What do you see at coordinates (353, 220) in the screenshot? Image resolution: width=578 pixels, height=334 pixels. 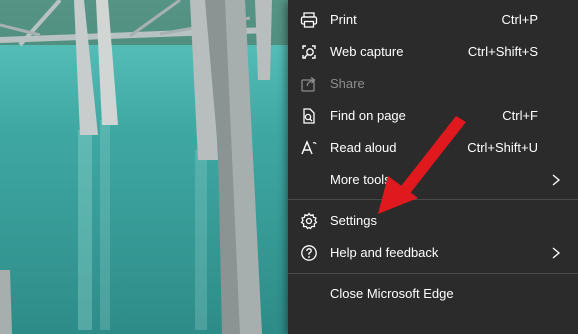 I see `menu-item-label: Settings` at bounding box center [353, 220].